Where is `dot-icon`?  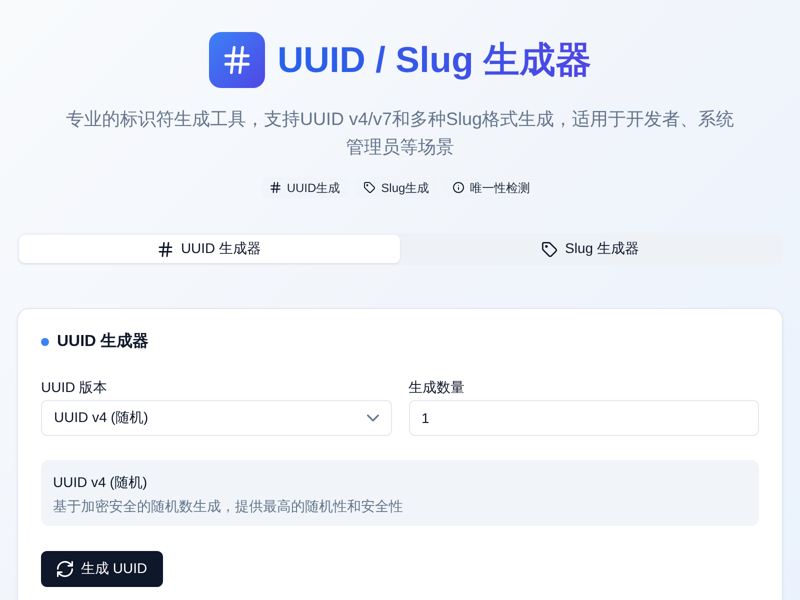
dot-icon is located at coordinates (45, 342).